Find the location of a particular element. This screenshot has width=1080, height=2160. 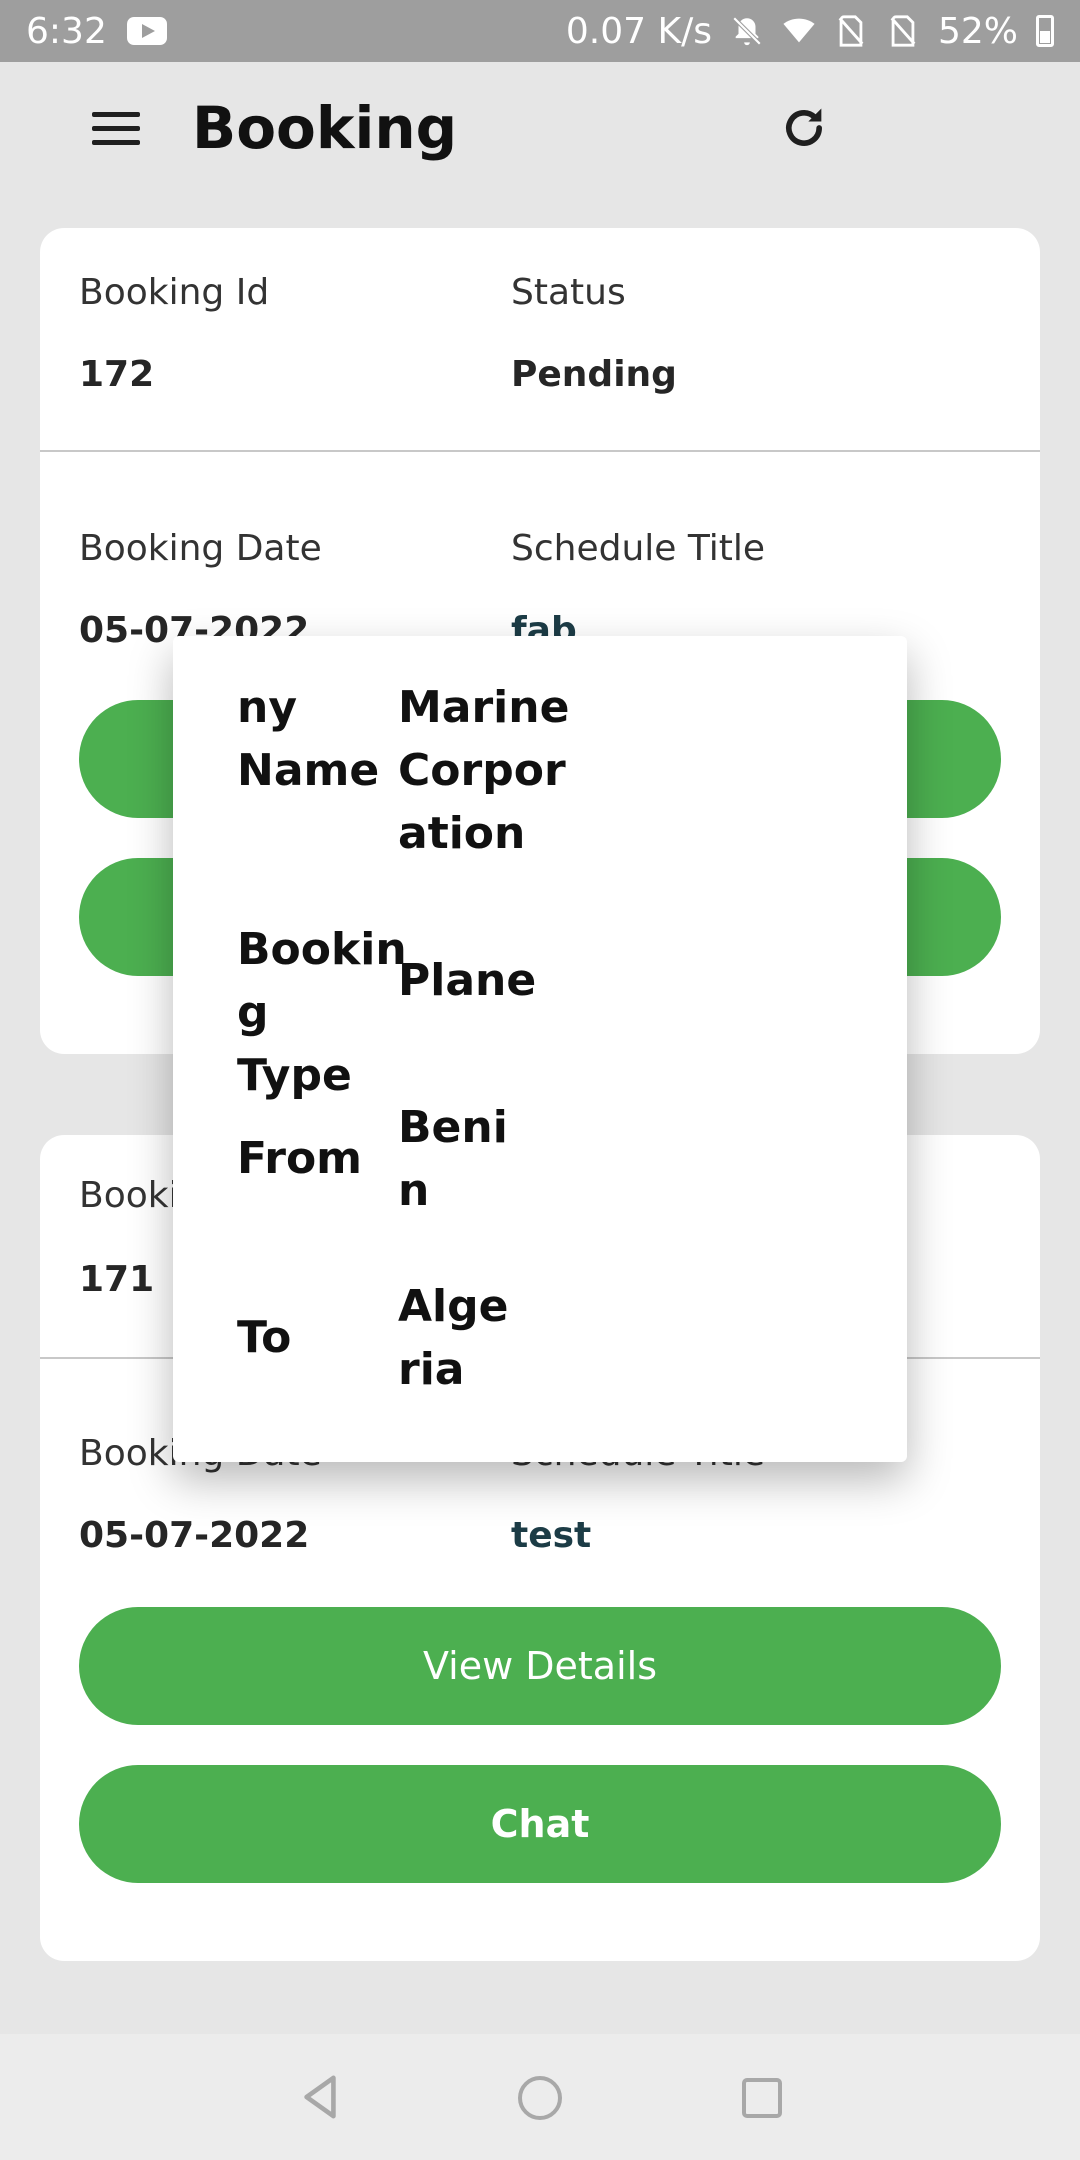

company-name-label-line: ny is located at coordinates (267, 707).